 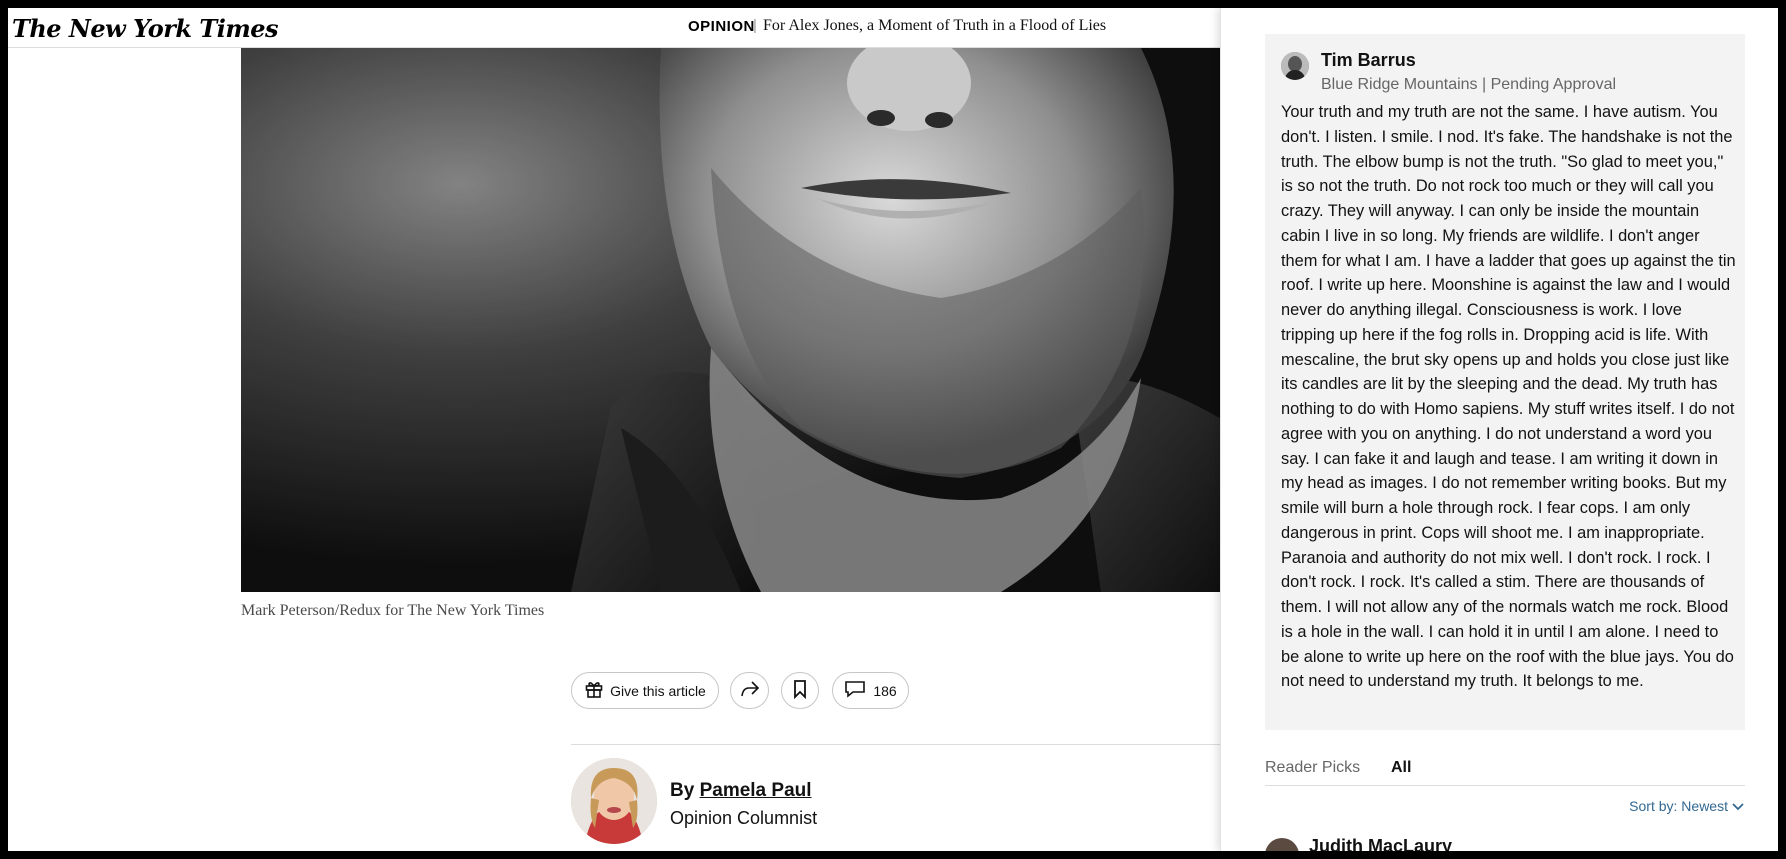 What do you see at coordinates (594, 690) in the screenshot?
I see `gift-icon` at bounding box center [594, 690].